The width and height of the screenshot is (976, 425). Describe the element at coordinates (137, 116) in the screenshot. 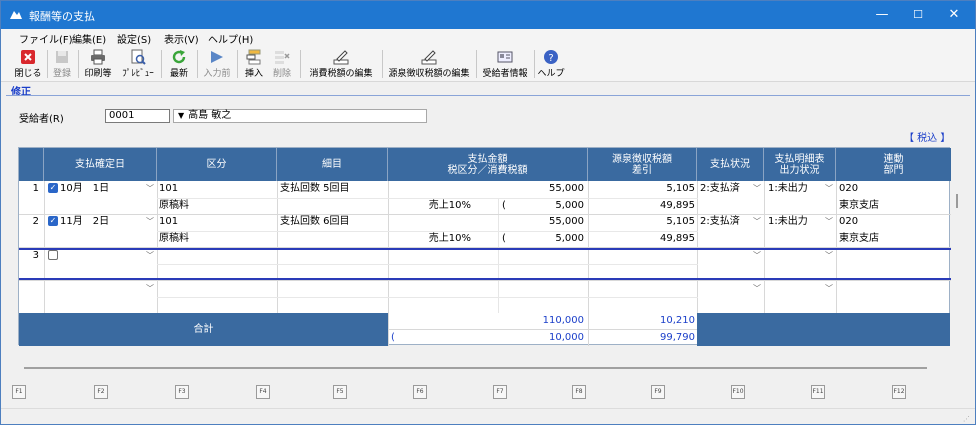

I see `recipient-code-input: 0001` at that location.